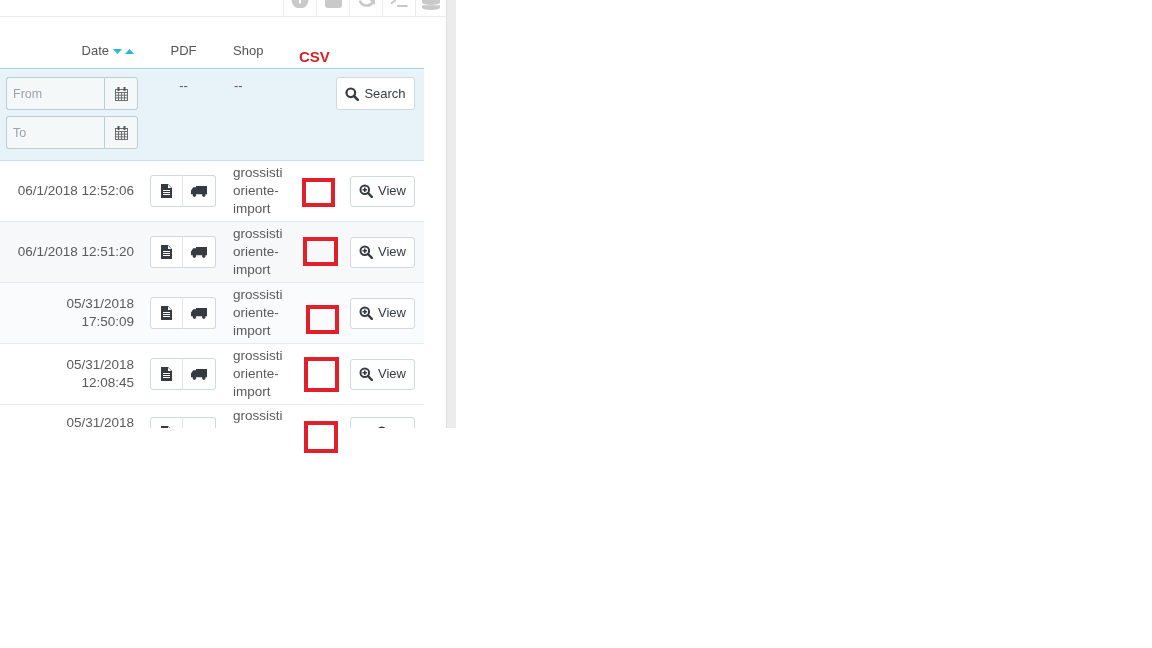  I want to click on order-date: 05/31/2018 17:50:09, so click(99, 313).